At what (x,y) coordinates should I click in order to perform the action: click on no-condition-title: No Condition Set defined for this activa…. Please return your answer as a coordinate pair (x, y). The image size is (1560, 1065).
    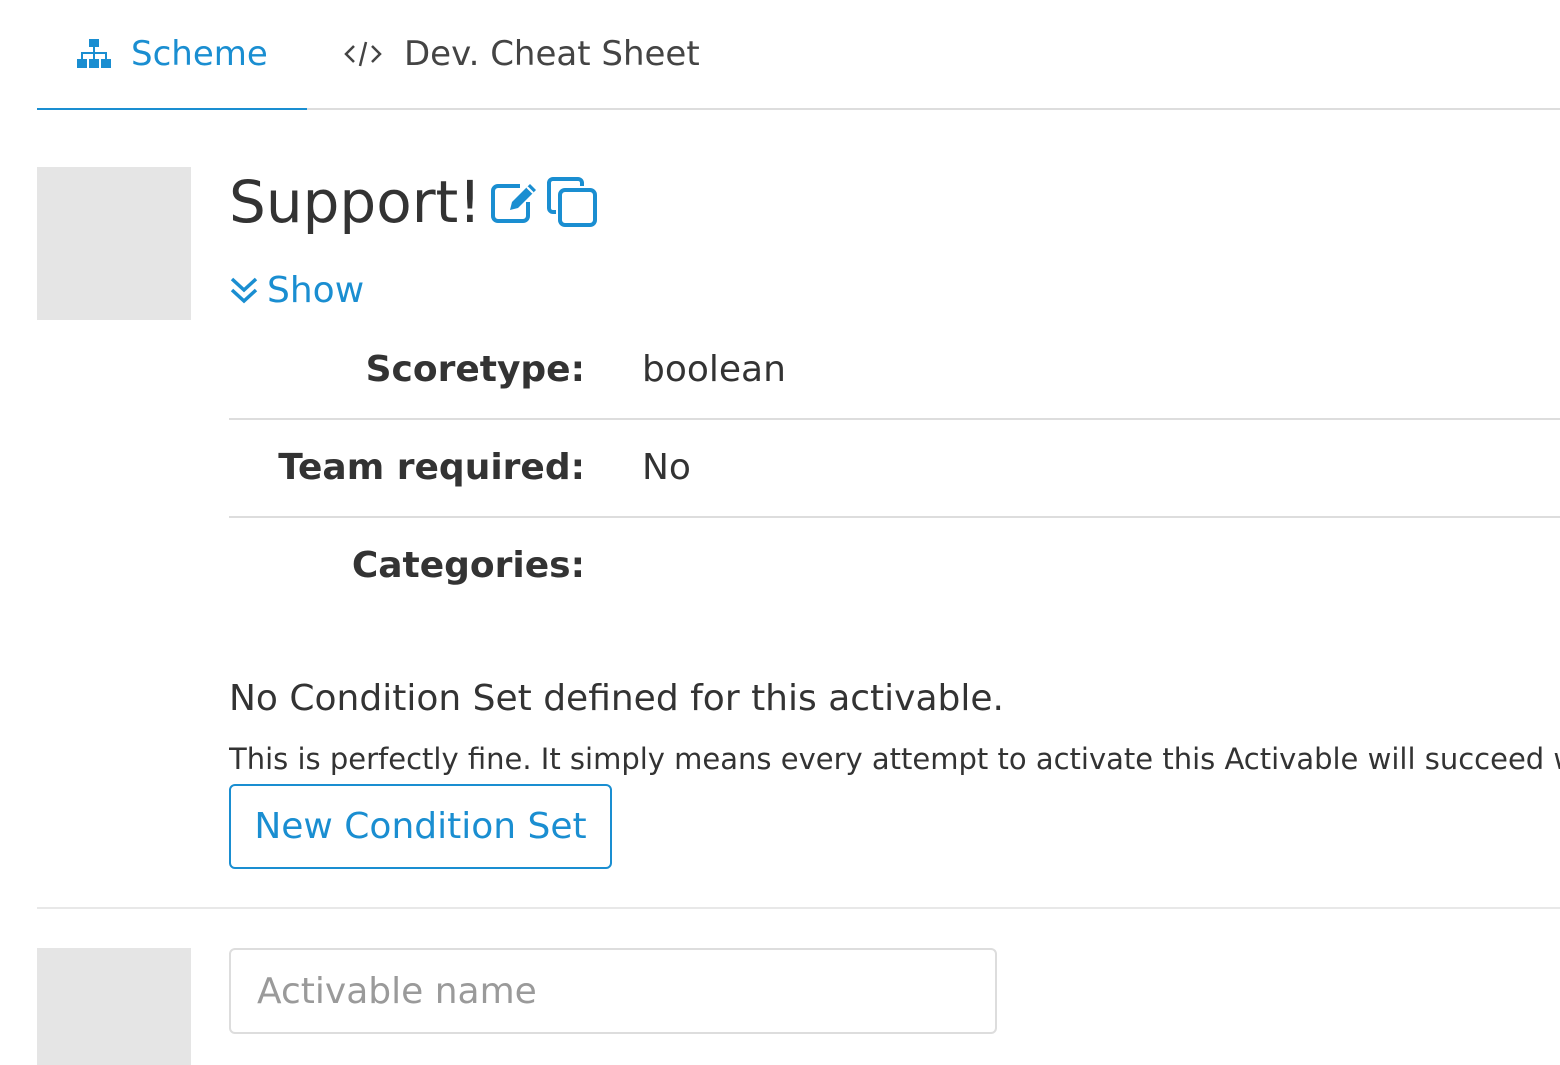
    Looking at the image, I should click on (616, 698).